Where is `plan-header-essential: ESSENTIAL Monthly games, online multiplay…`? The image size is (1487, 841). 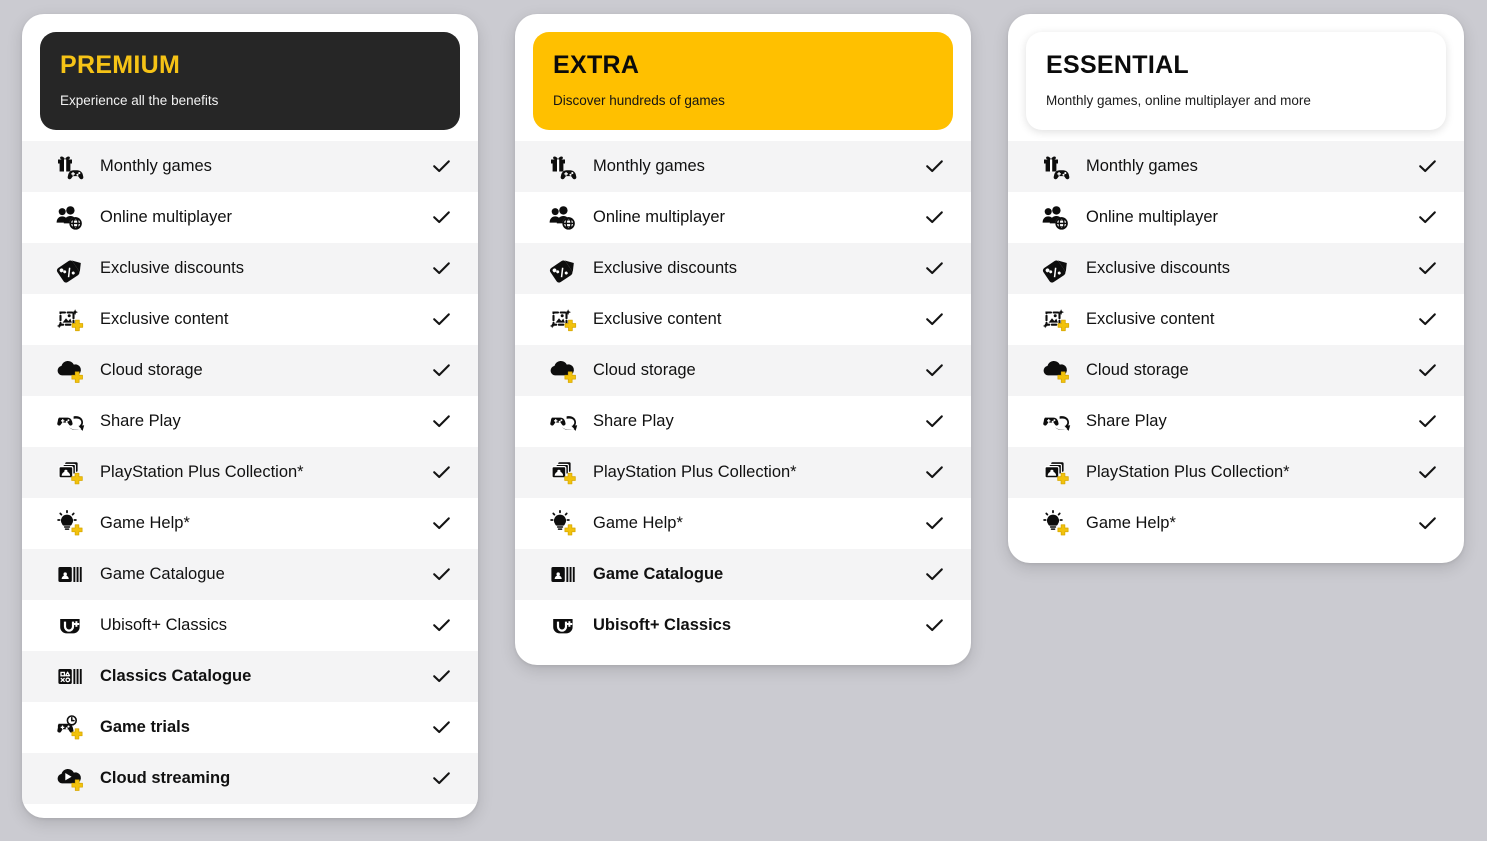 plan-header-essential: ESSENTIAL Monthly games, online multiplay… is located at coordinates (1236, 81).